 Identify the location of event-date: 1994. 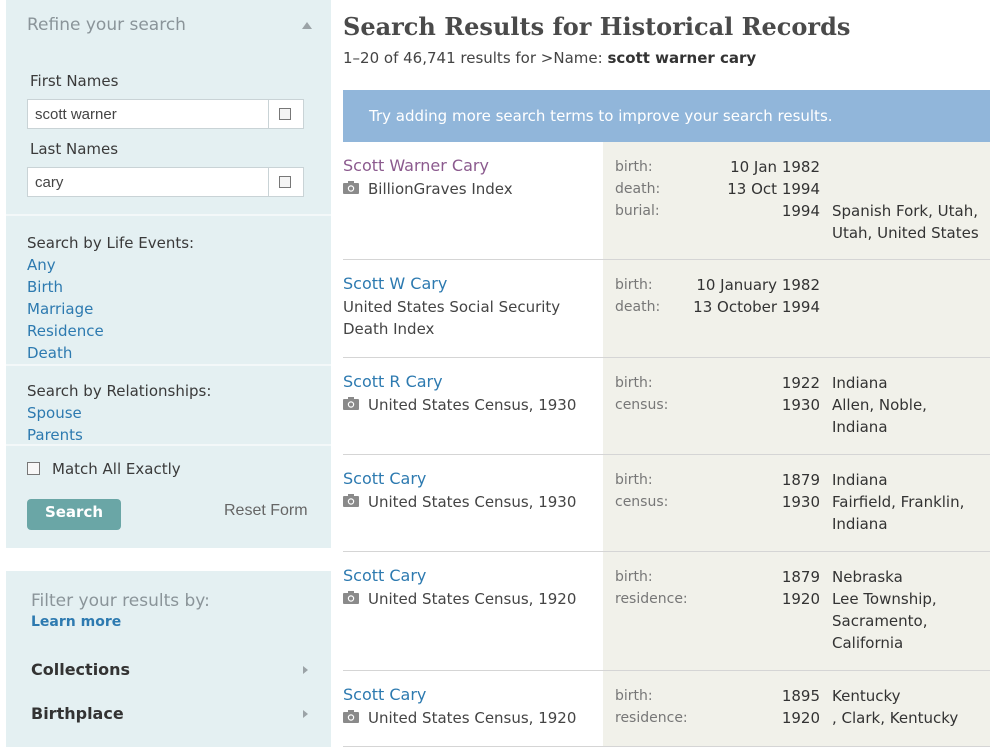
(800, 211).